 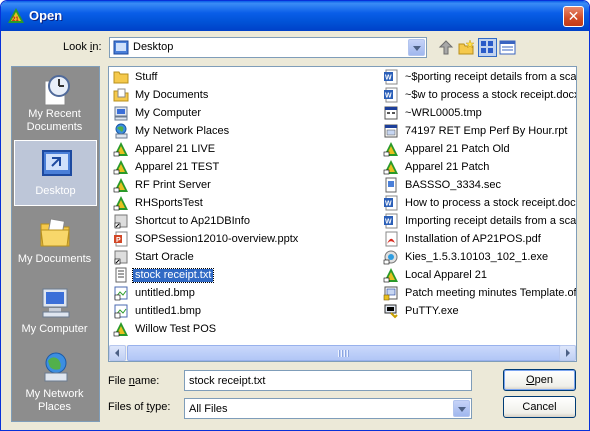 What do you see at coordinates (466, 47) in the screenshot?
I see `new-folder-icon` at bounding box center [466, 47].